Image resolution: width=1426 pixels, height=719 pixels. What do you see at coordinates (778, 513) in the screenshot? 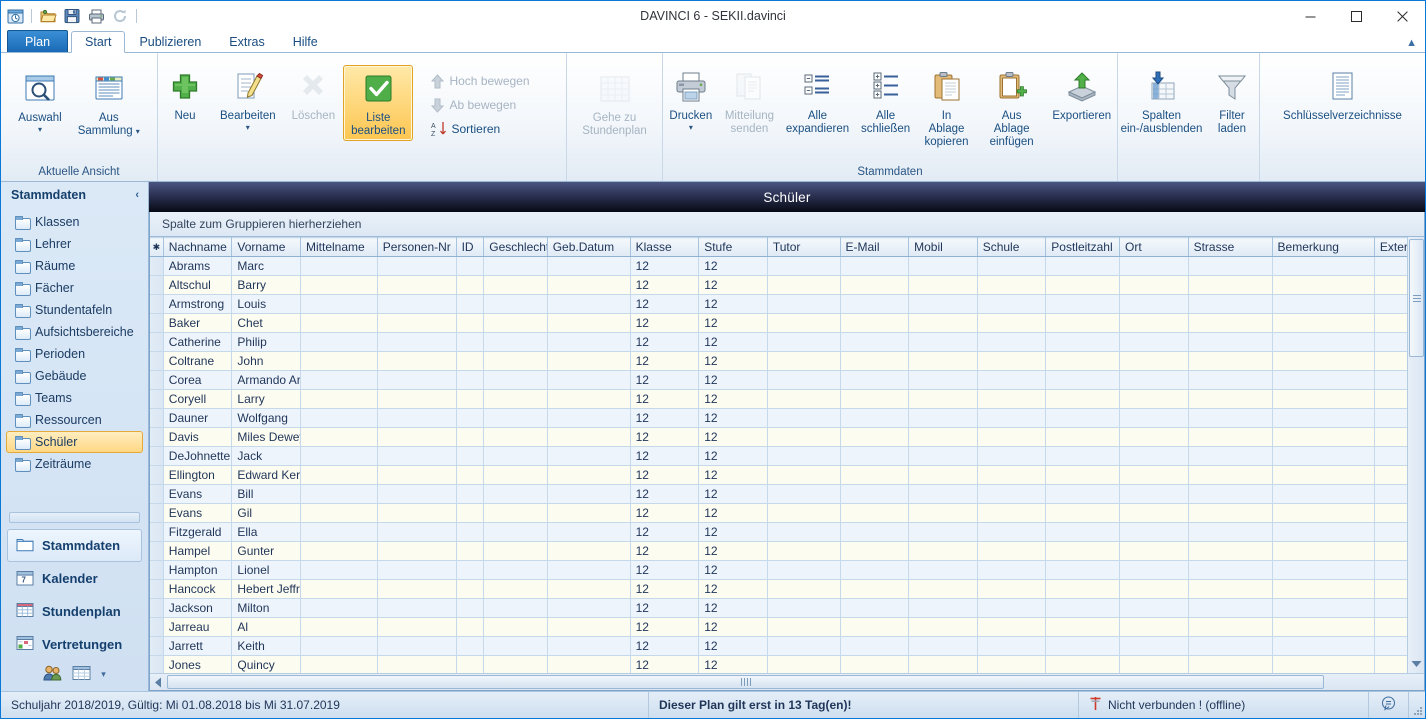
I see `table-row: Evans Gil 12 12` at bounding box center [778, 513].